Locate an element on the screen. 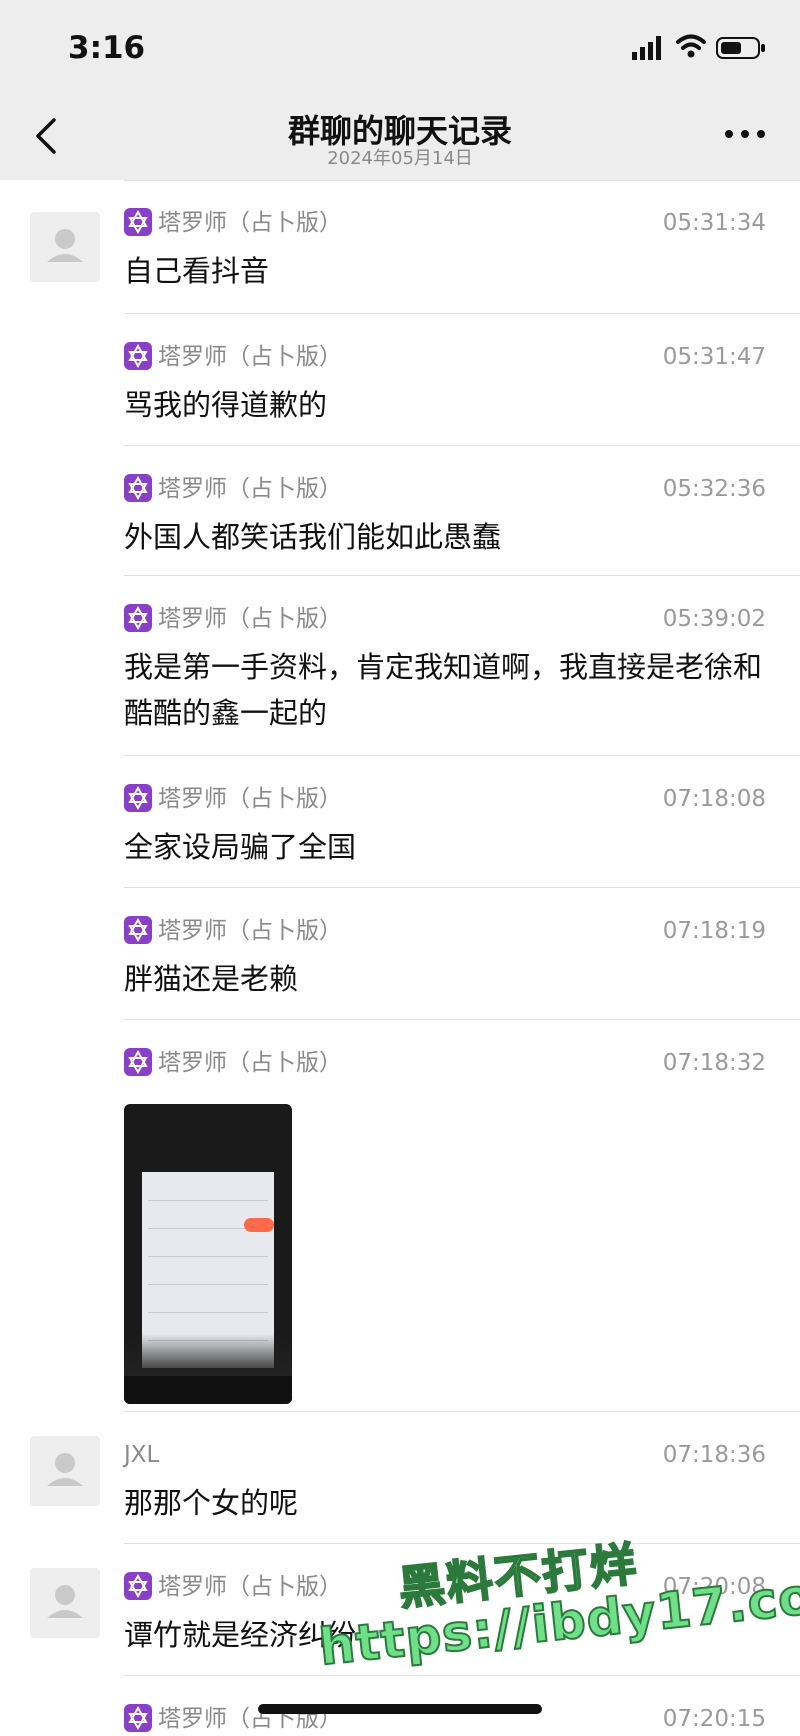  redaction-mark is located at coordinates (259, 1225).